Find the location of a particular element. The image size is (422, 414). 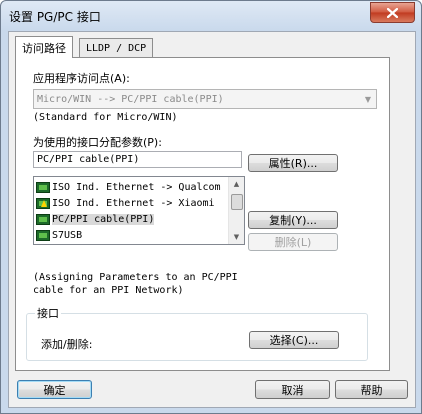

close-button is located at coordinates (392, 12).